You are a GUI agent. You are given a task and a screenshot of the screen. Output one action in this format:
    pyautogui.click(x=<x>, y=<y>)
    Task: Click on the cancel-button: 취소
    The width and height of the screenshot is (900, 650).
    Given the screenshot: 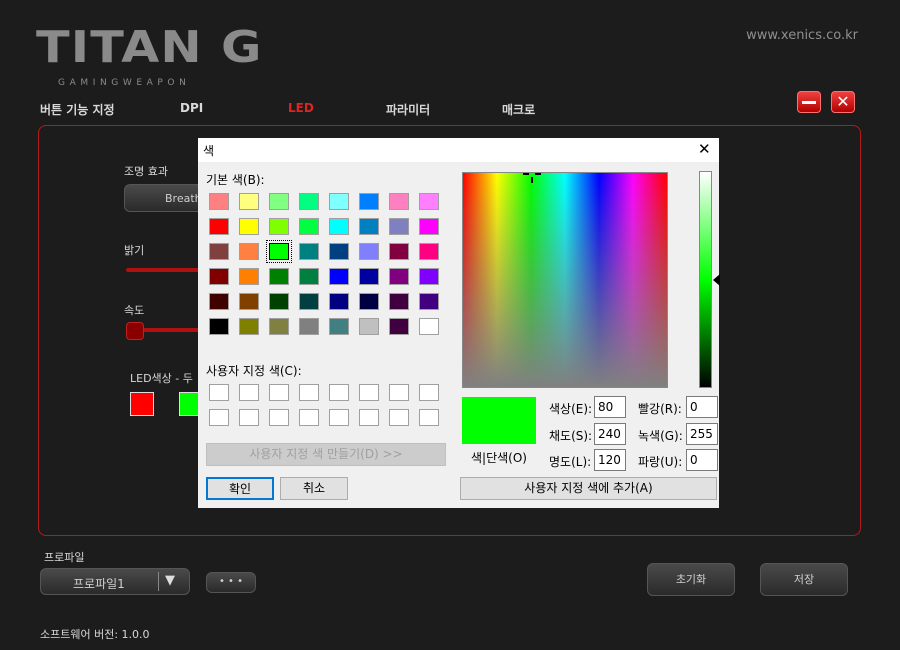 What is the action you would take?
    pyautogui.click(x=314, y=488)
    